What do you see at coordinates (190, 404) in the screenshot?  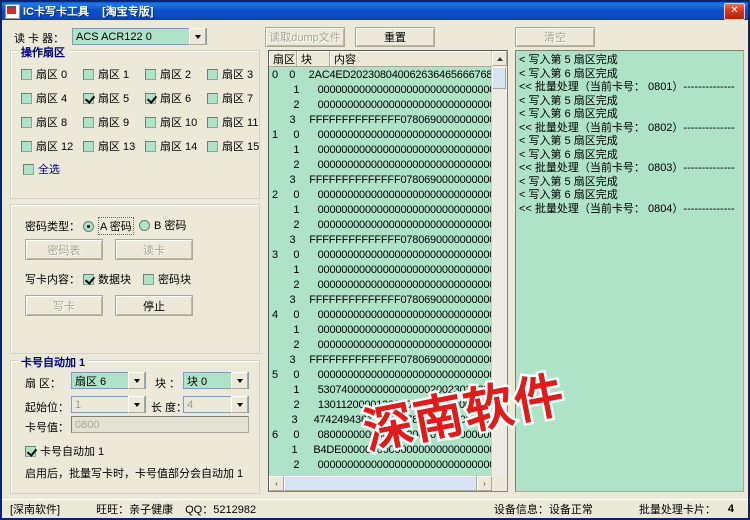 I see `autoinc-length-value: 4` at bounding box center [190, 404].